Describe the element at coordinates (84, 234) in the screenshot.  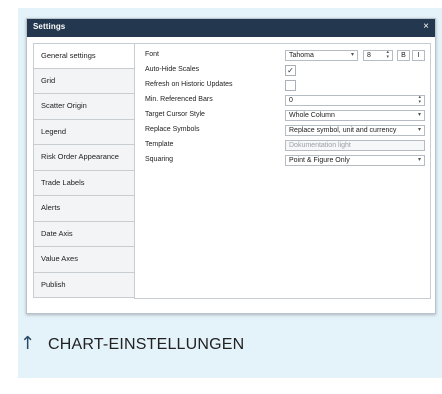
I see `nav-item-date-axis: Date Axis` at that location.